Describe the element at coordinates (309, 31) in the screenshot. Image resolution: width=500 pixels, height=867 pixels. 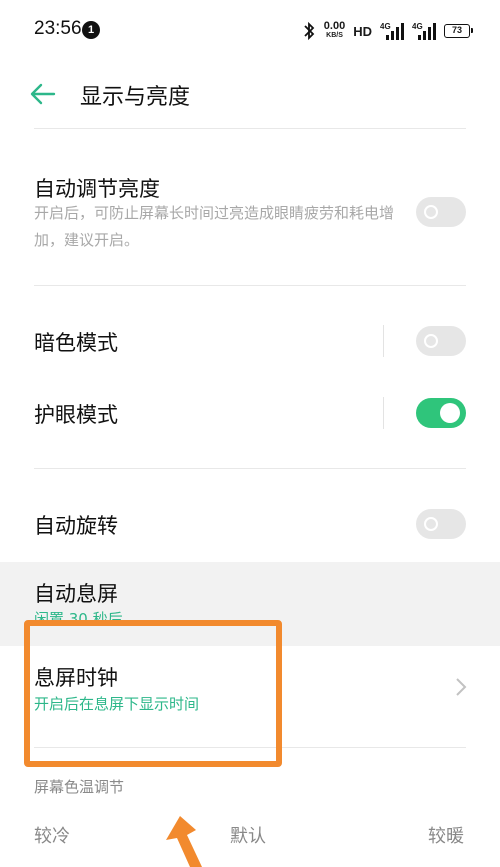
I see `bluetooth-icon` at that location.